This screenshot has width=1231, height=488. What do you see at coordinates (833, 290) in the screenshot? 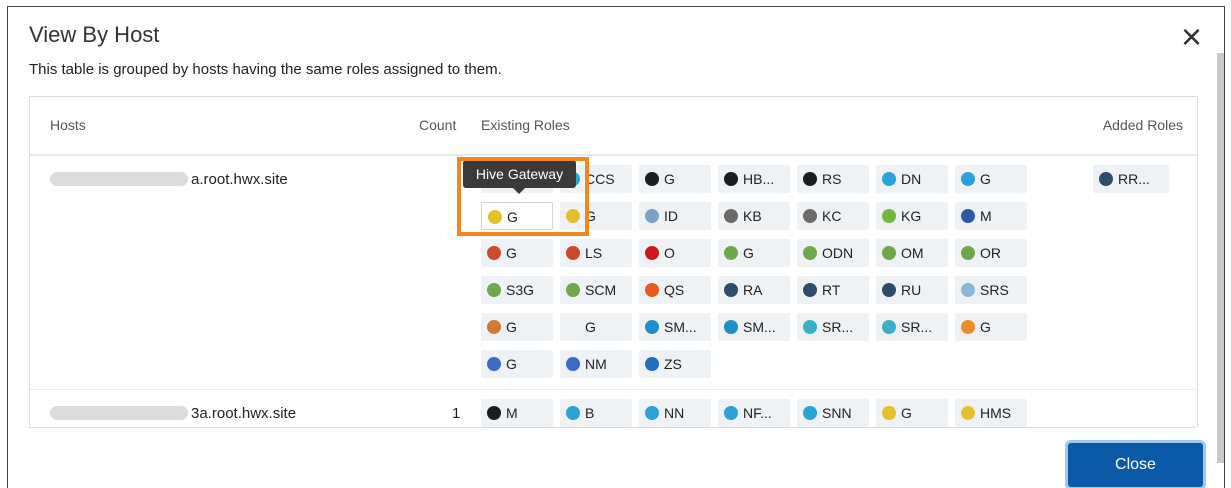
I see `role-chip: RT` at bounding box center [833, 290].